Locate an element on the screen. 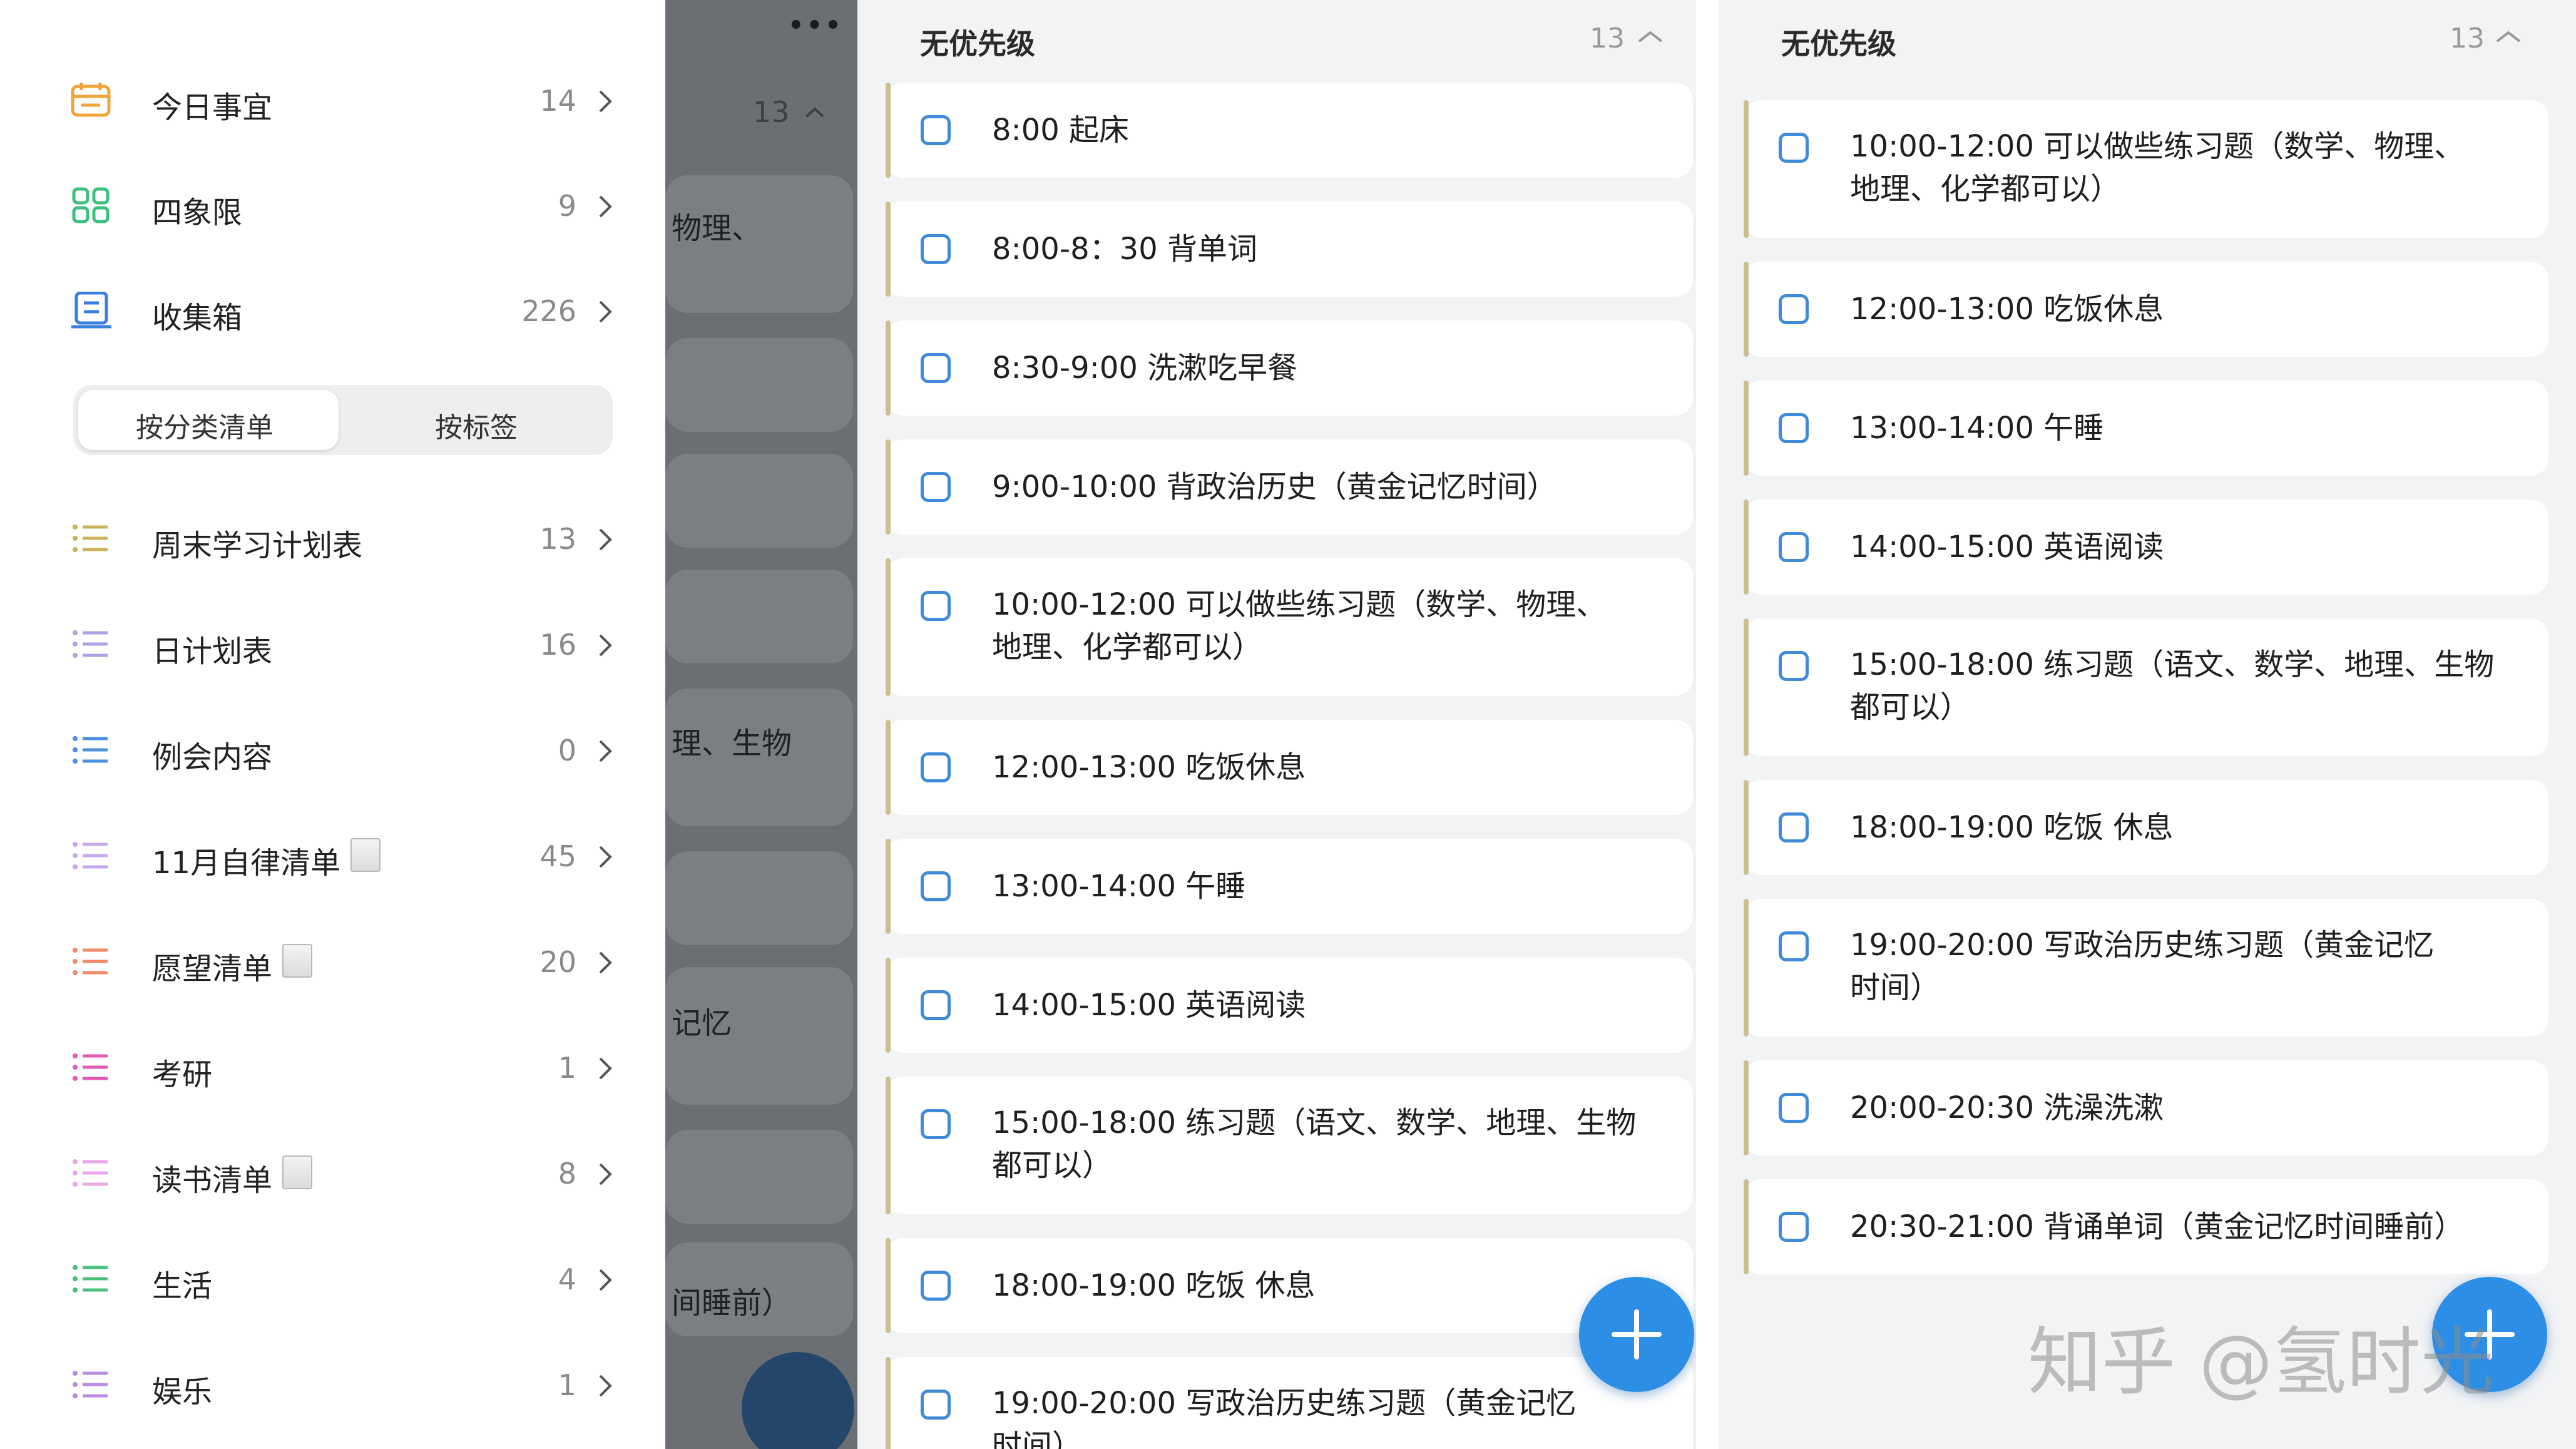 The image size is (2576, 1449). sidebar-item-label: 愿望清单 is located at coordinates (212, 968).